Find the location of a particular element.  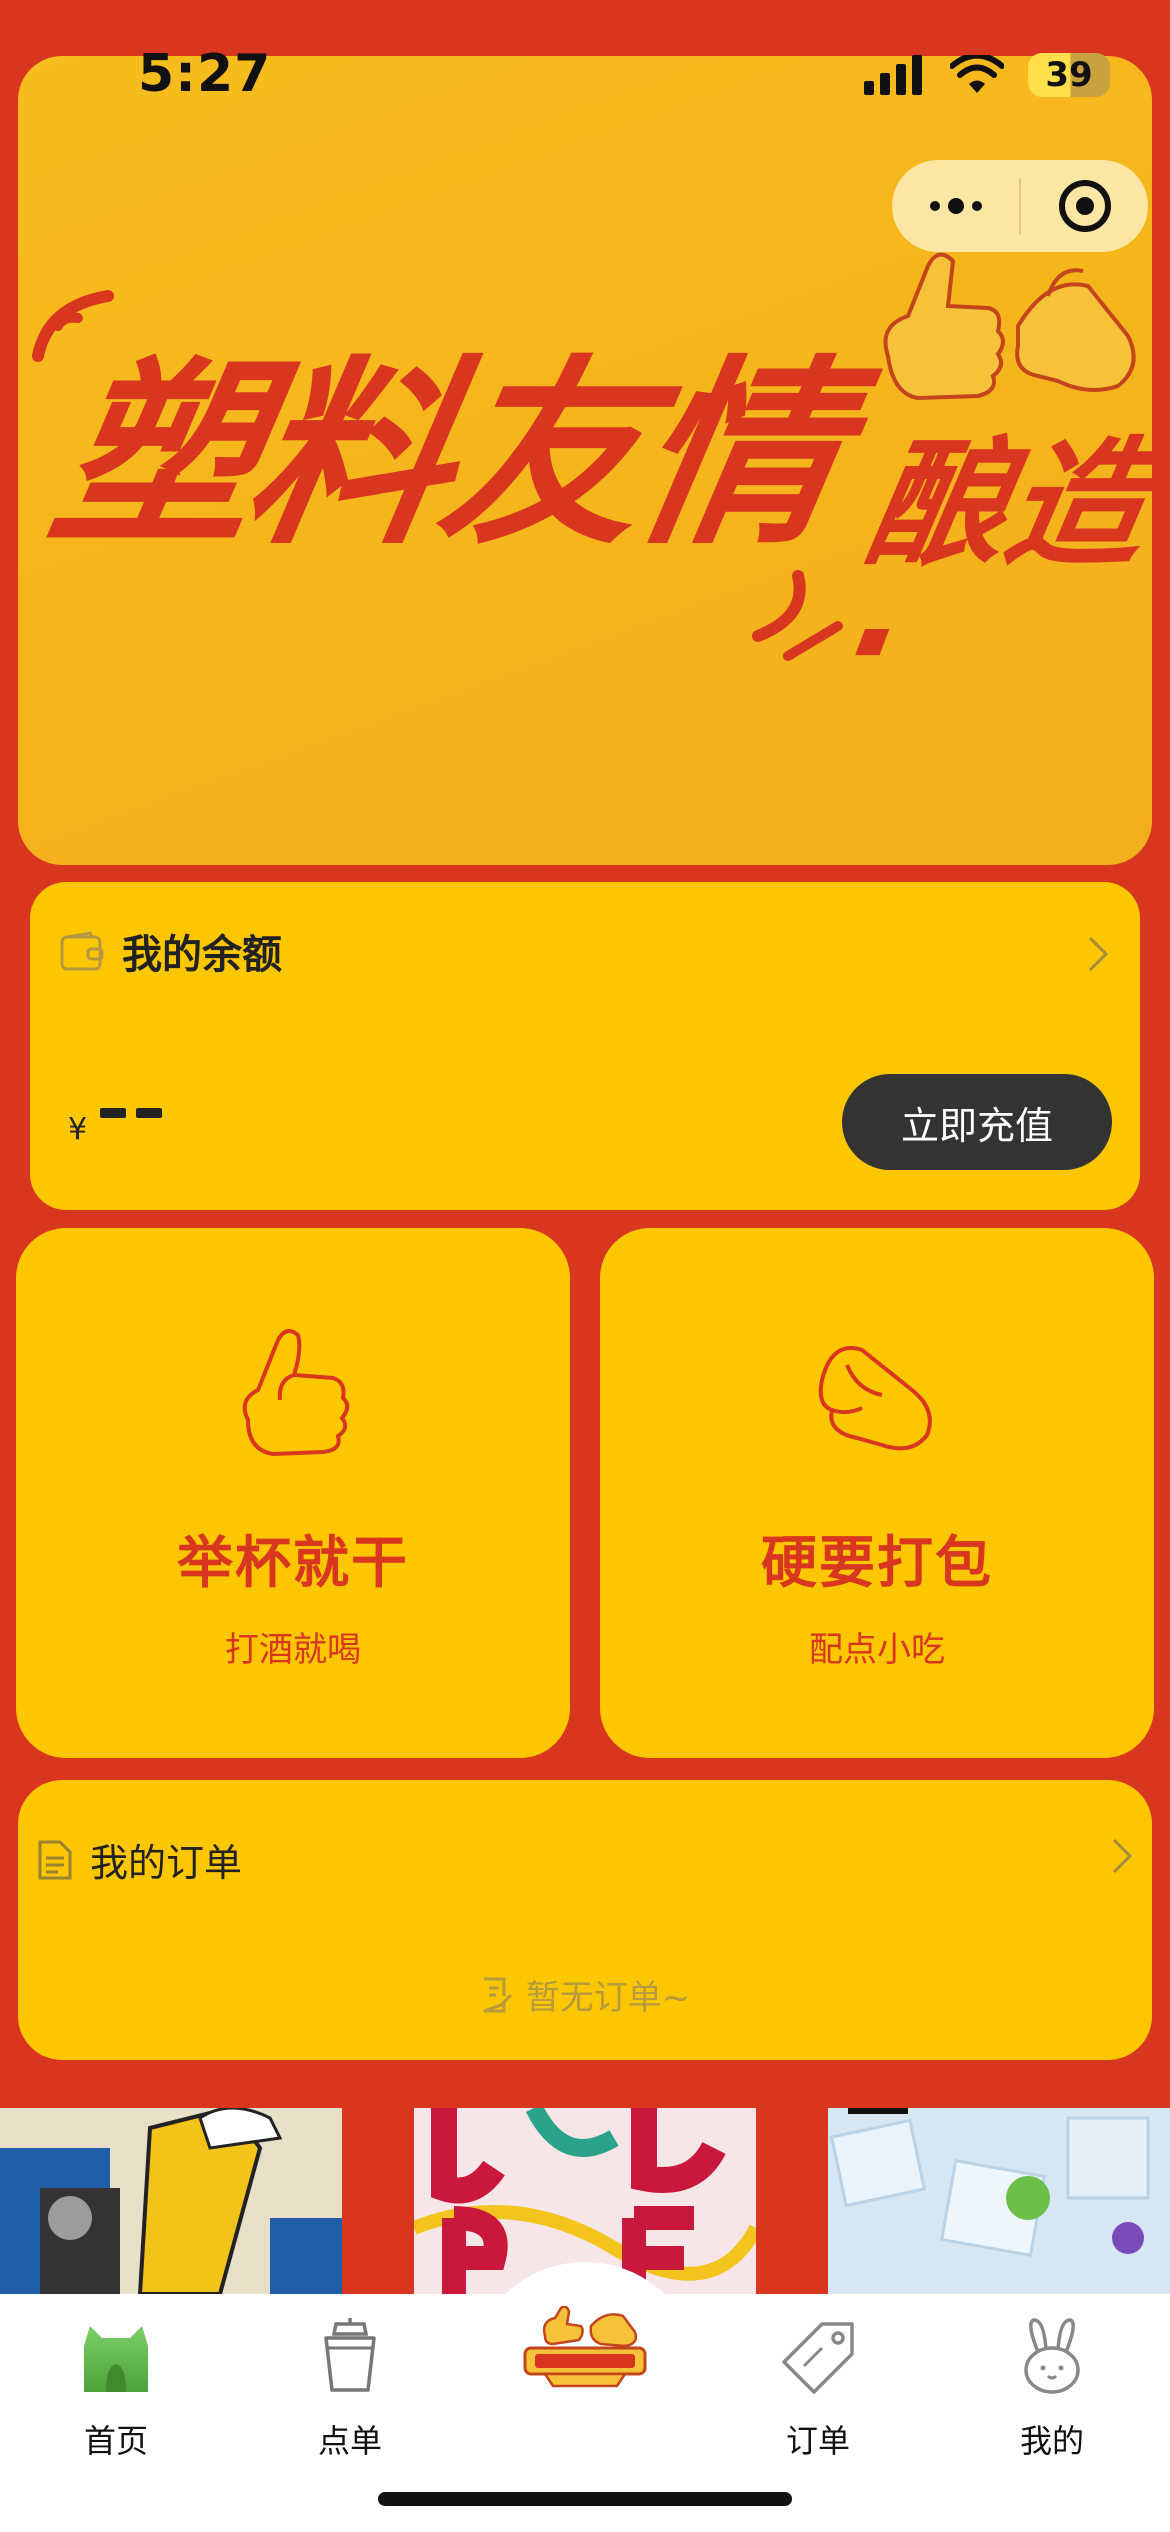

tab-label: 我的 is located at coordinates (1051, 2441).